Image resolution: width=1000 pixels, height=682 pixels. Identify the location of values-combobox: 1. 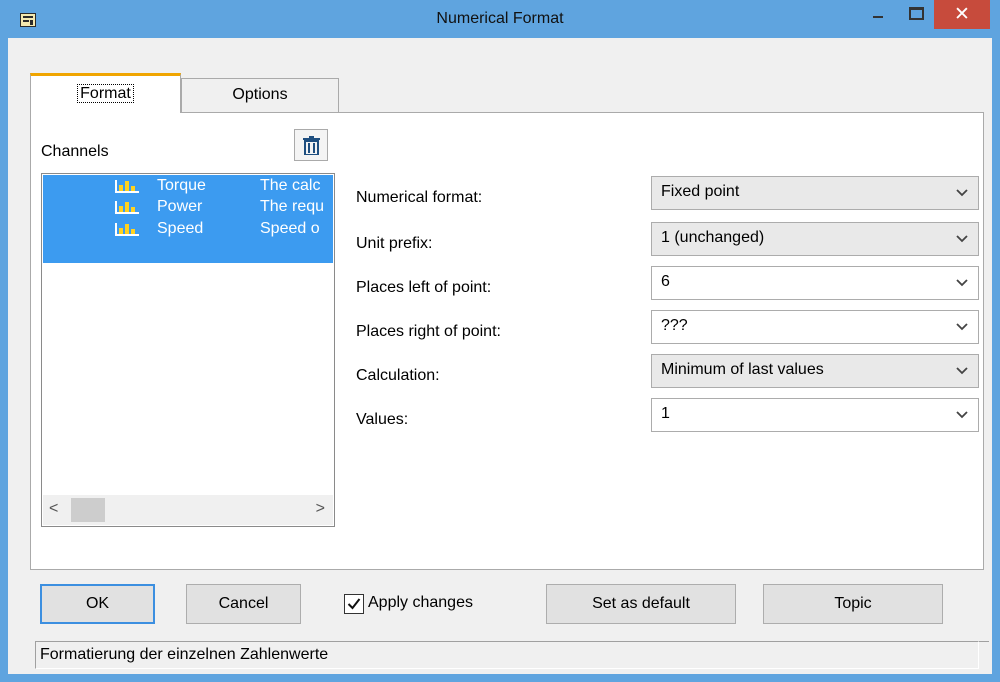
(815, 415).